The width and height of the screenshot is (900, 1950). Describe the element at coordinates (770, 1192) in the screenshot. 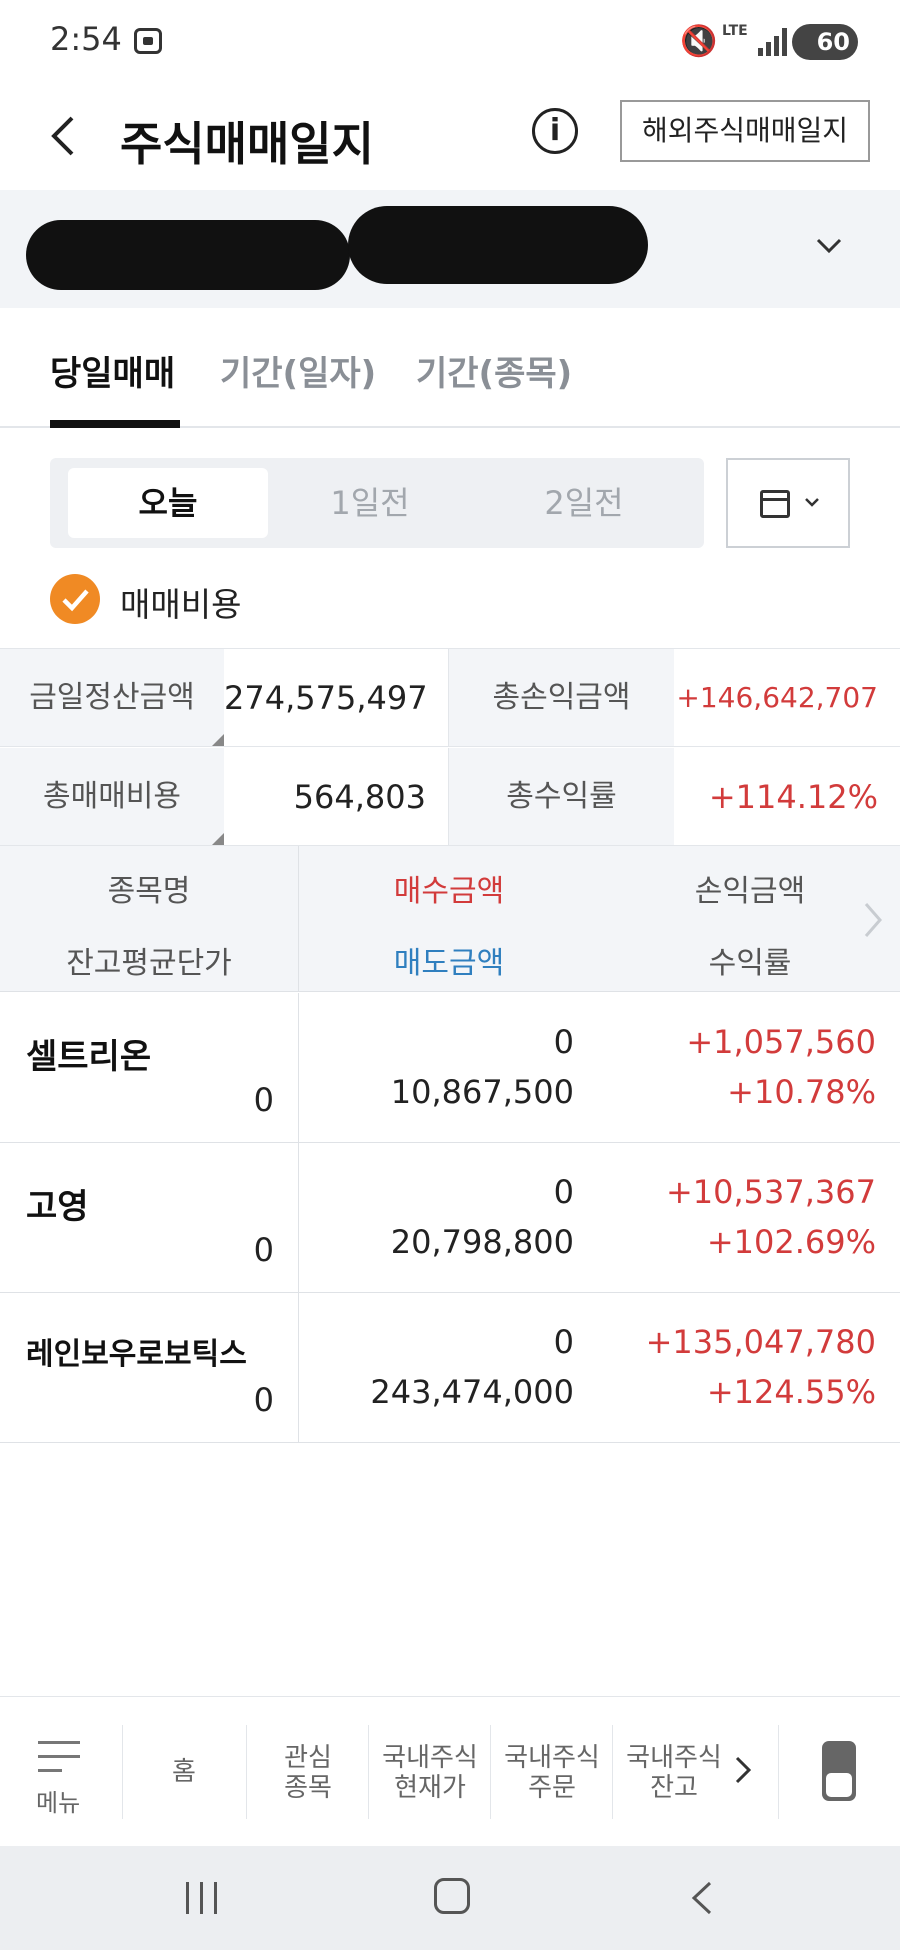

I see `pl-amount: +10,537,367` at that location.